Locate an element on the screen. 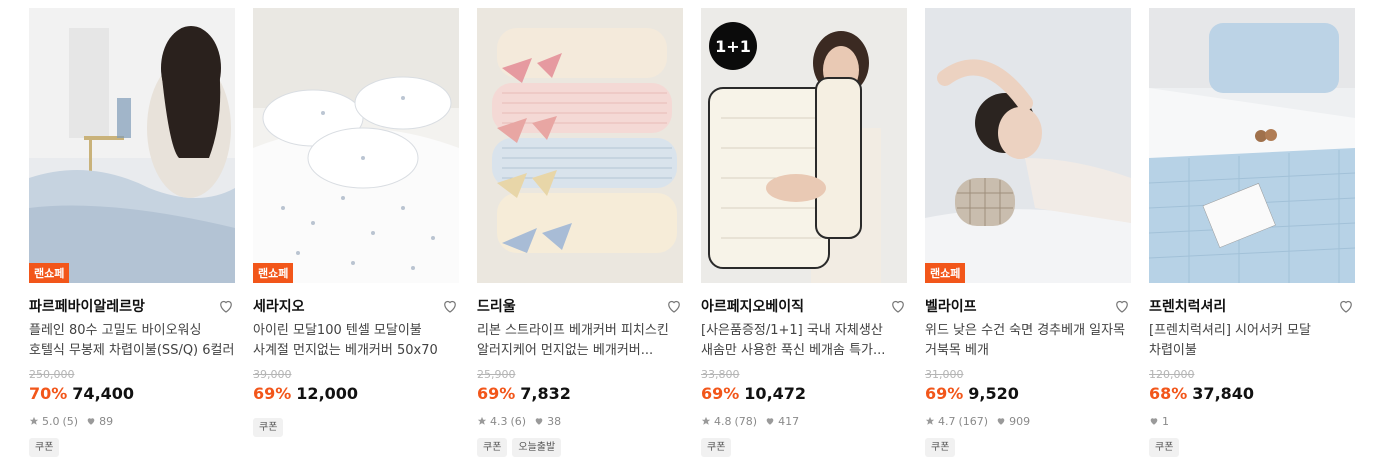 The height and width of the screenshot is (471, 1375). today-shipping-chip: 오늘출발 is located at coordinates (537, 447).